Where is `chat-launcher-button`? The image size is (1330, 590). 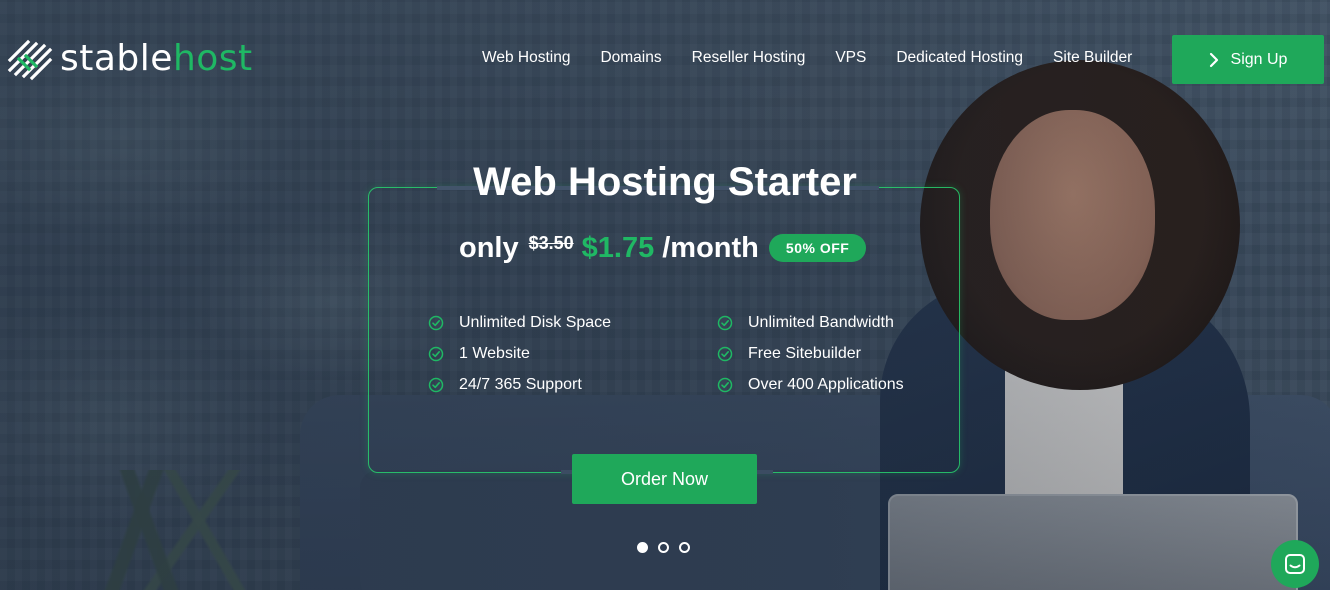
chat-launcher-button is located at coordinates (1295, 564).